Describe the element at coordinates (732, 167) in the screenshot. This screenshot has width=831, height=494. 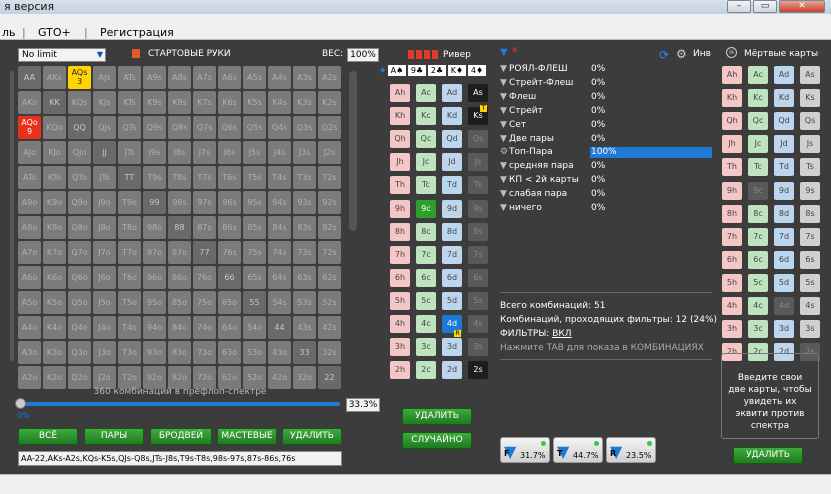
I see `card-Th: Th` at that location.